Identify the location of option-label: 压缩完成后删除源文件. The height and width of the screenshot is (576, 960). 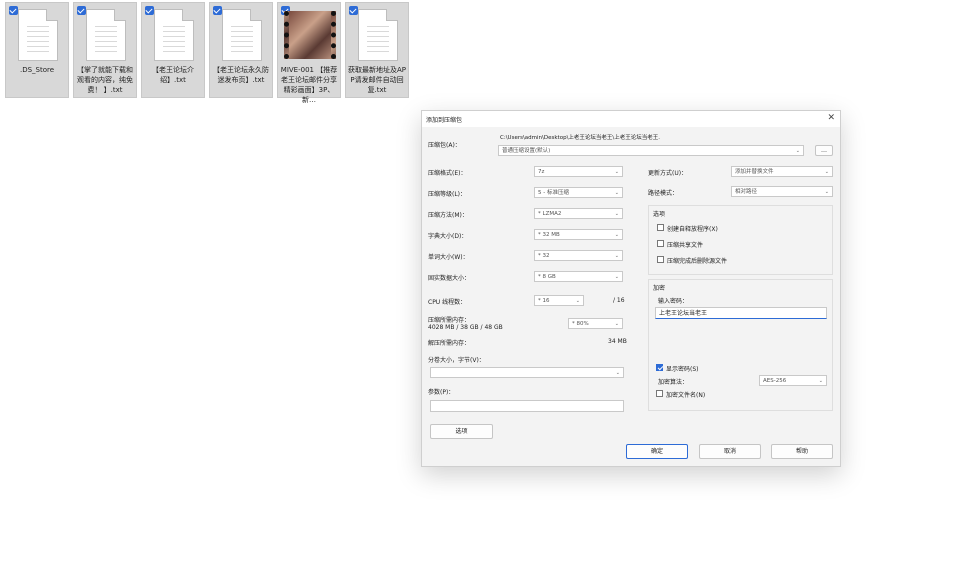
(697, 261).